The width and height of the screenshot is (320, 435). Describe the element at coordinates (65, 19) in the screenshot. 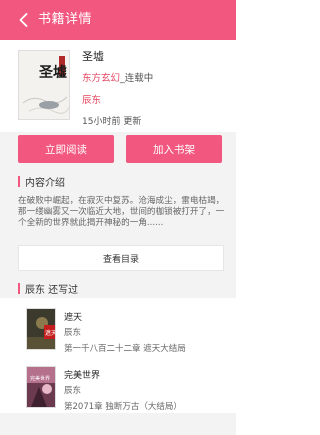

I see `page-title: 书籍详情` at that location.